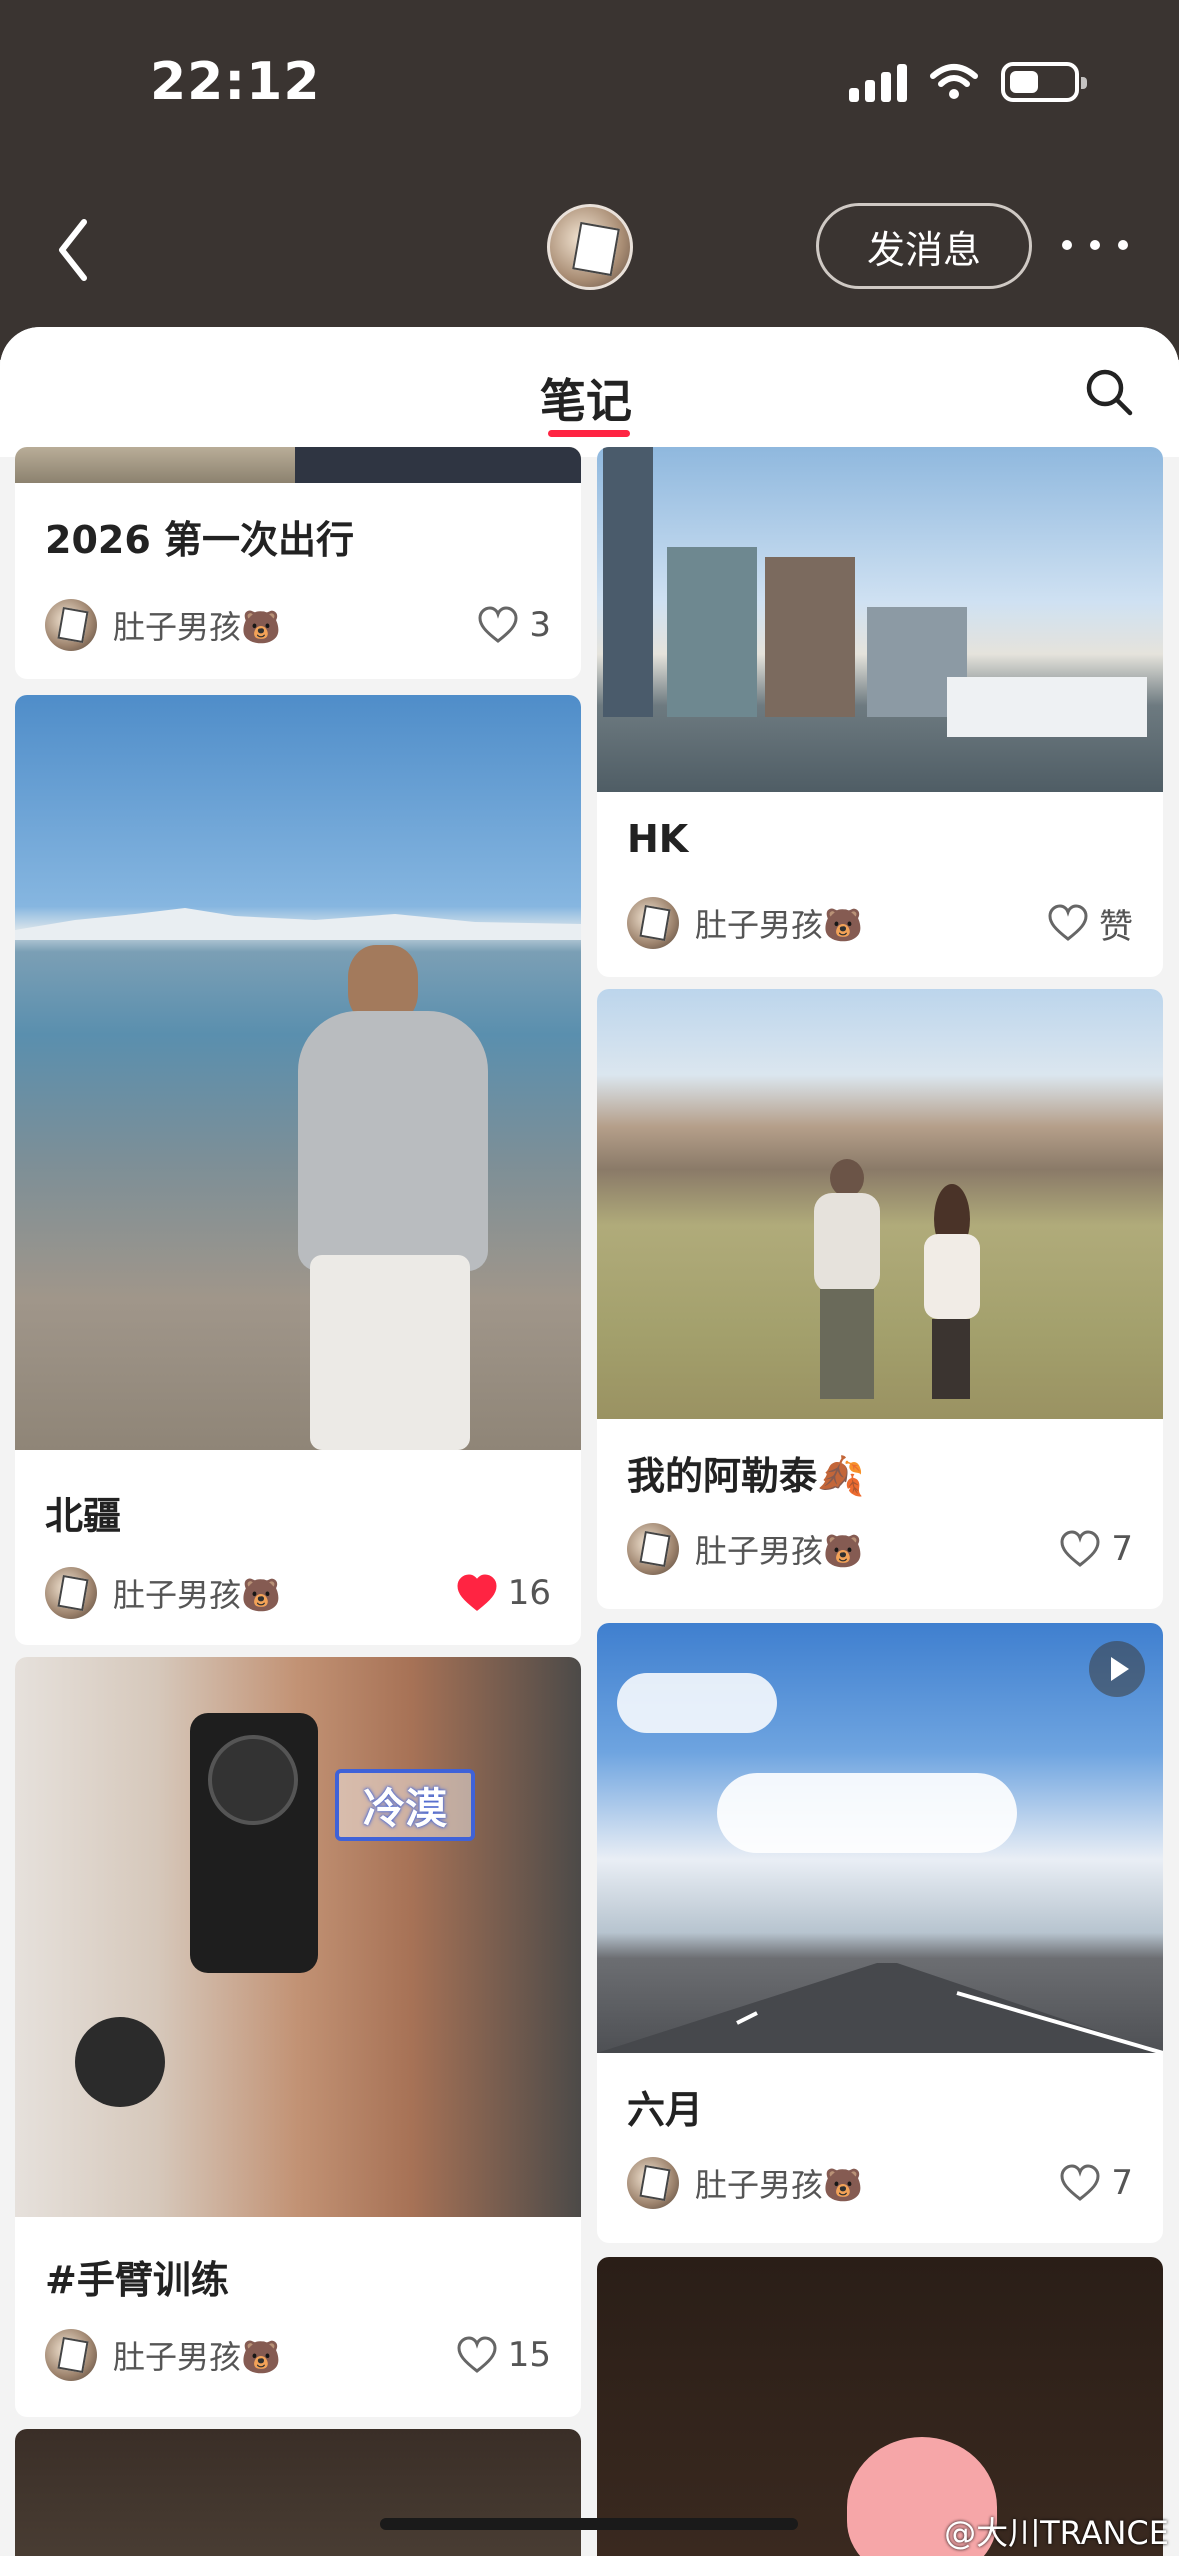 The height and width of the screenshot is (2556, 1179). I want to click on note-cover-image: 冷漠, so click(298, 1937).